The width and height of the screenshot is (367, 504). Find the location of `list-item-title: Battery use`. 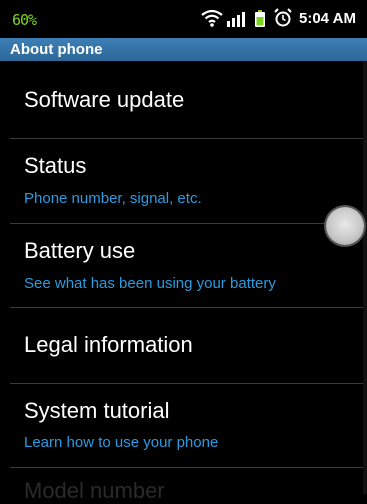

list-item-title: Battery use is located at coordinates (80, 250).